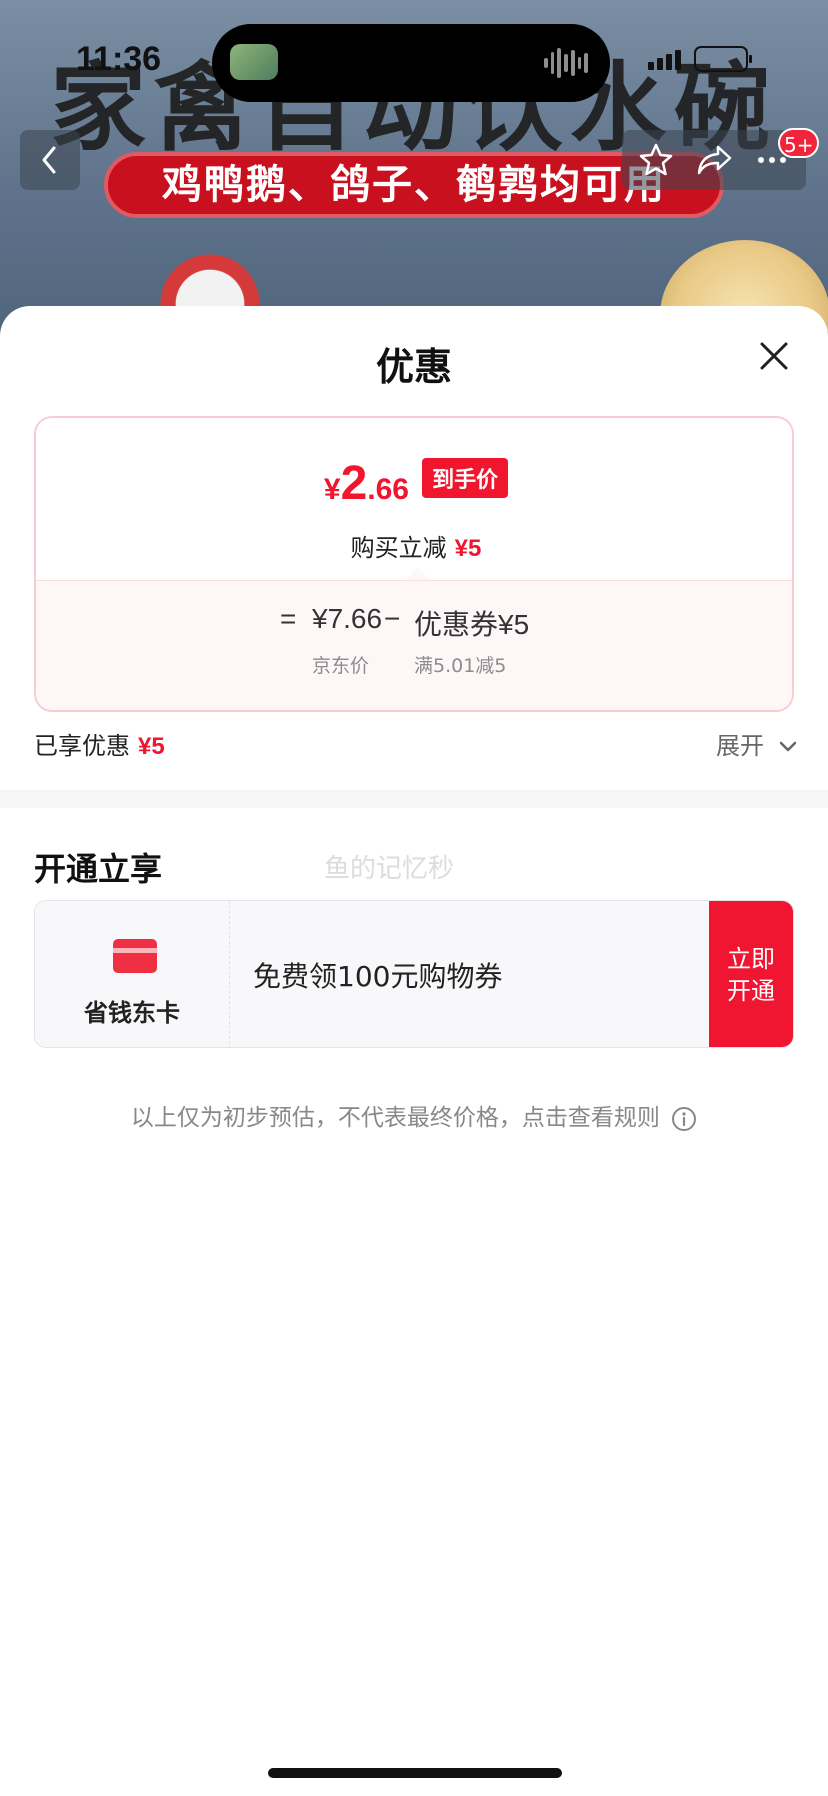 This screenshot has height=1796, width=828. Describe the element at coordinates (288, 618) in the screenshot. I see `equals-sign: =` at that location.